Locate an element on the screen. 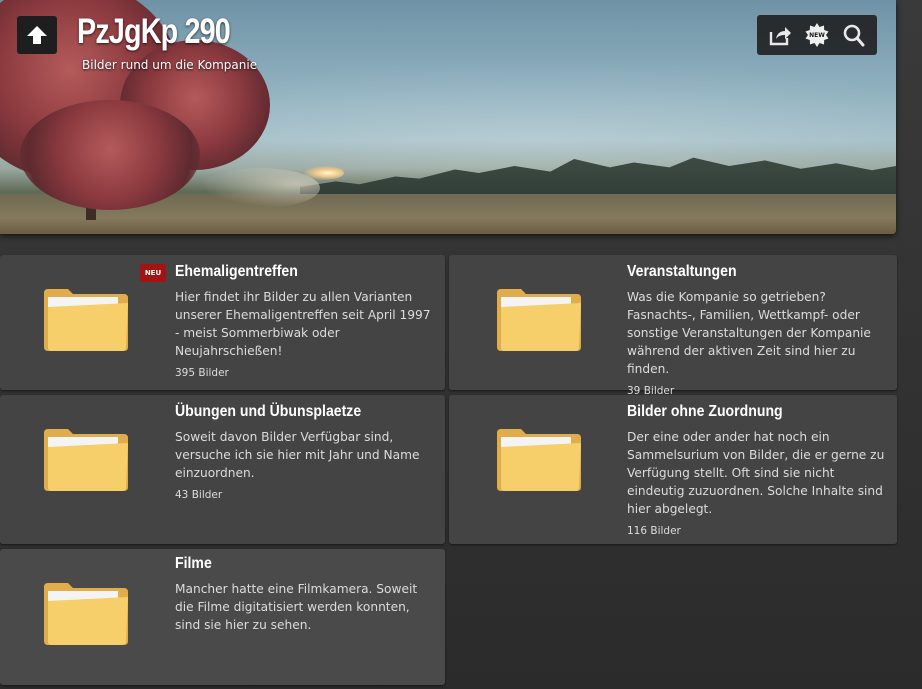 This screenshot has height=689, width=922. album-title: Ehemaligentreffen is located at coordinates (236, 271).